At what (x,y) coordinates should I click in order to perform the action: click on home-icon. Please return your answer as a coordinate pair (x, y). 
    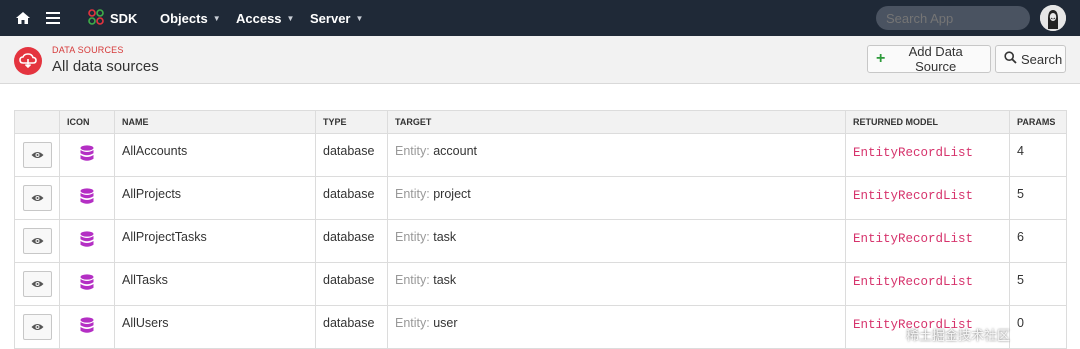
    Looking at the image, I should click on (23, 18).